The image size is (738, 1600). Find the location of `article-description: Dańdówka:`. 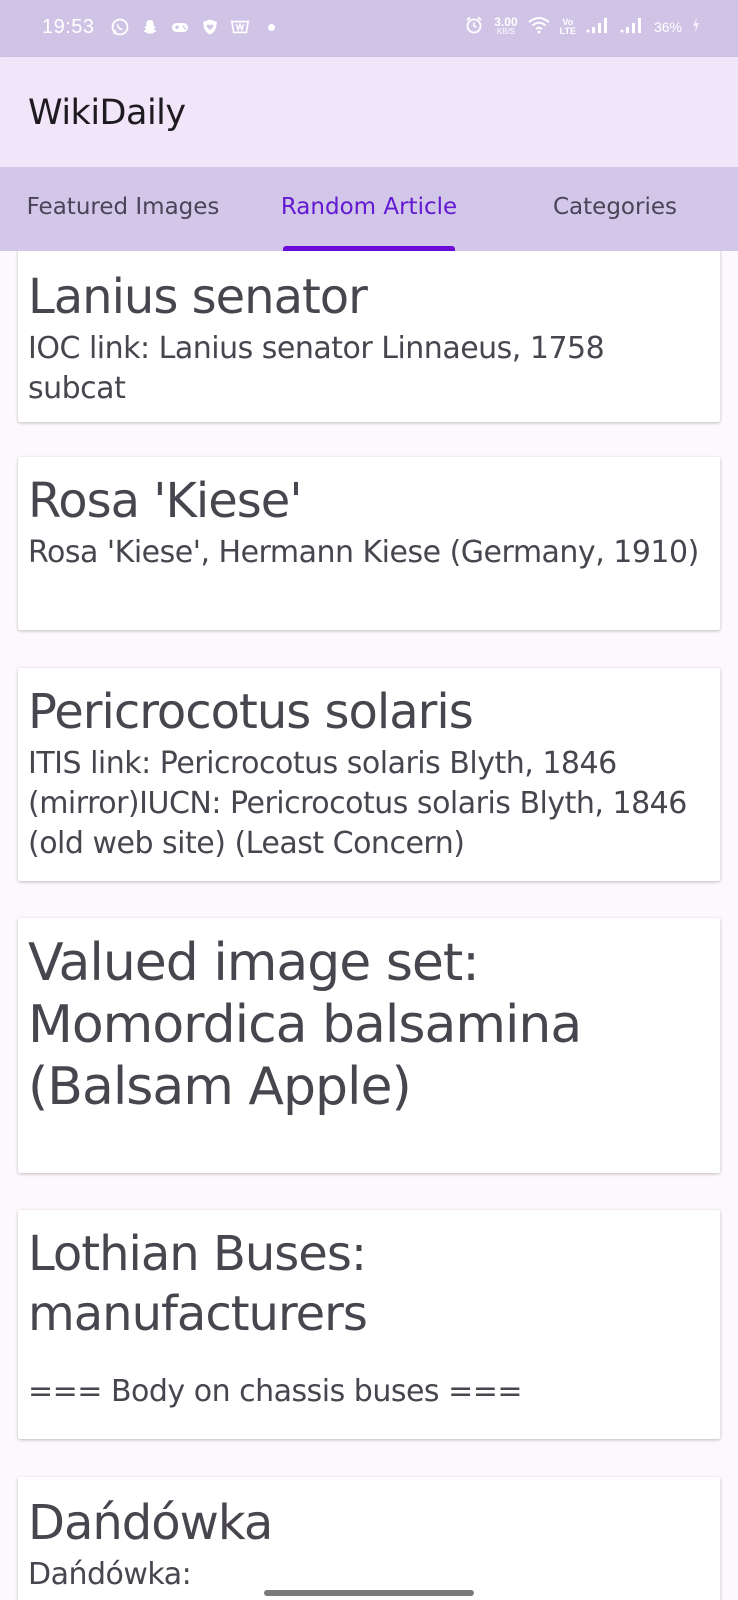

article-description: Dańdówka: is located at coordinates (110, 1574).